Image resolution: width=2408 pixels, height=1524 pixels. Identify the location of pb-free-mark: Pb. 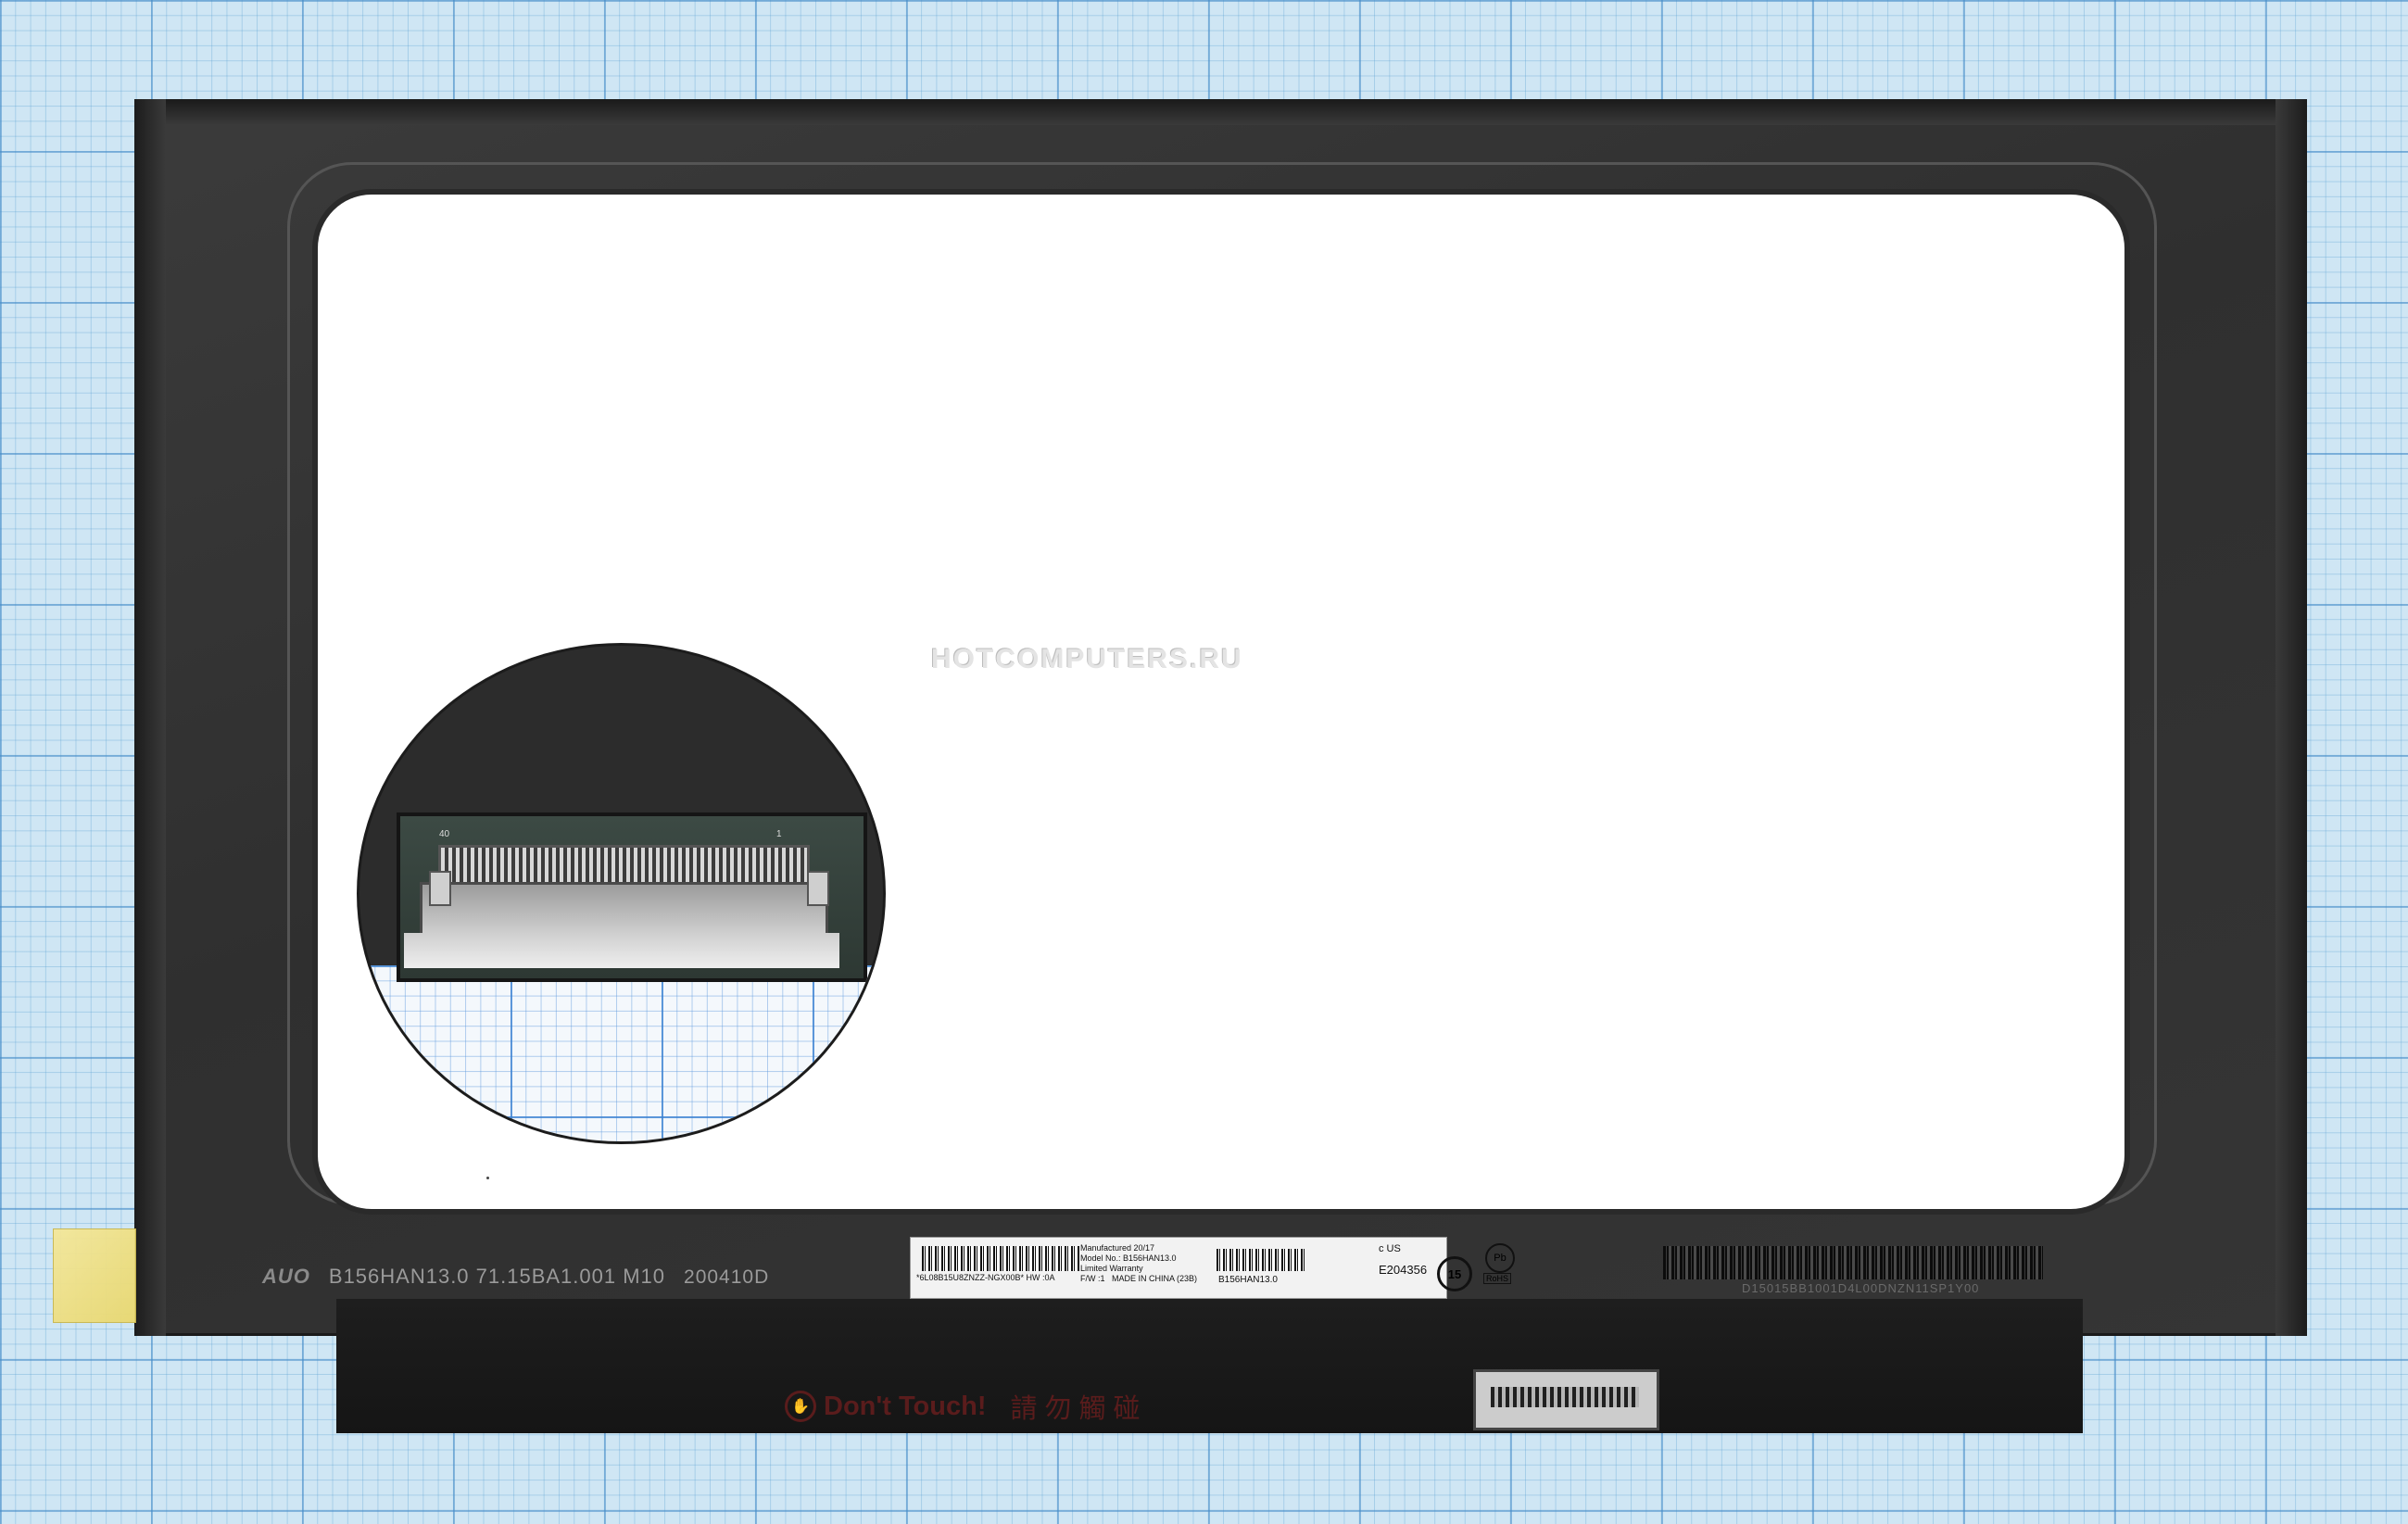
(1500, 1258).